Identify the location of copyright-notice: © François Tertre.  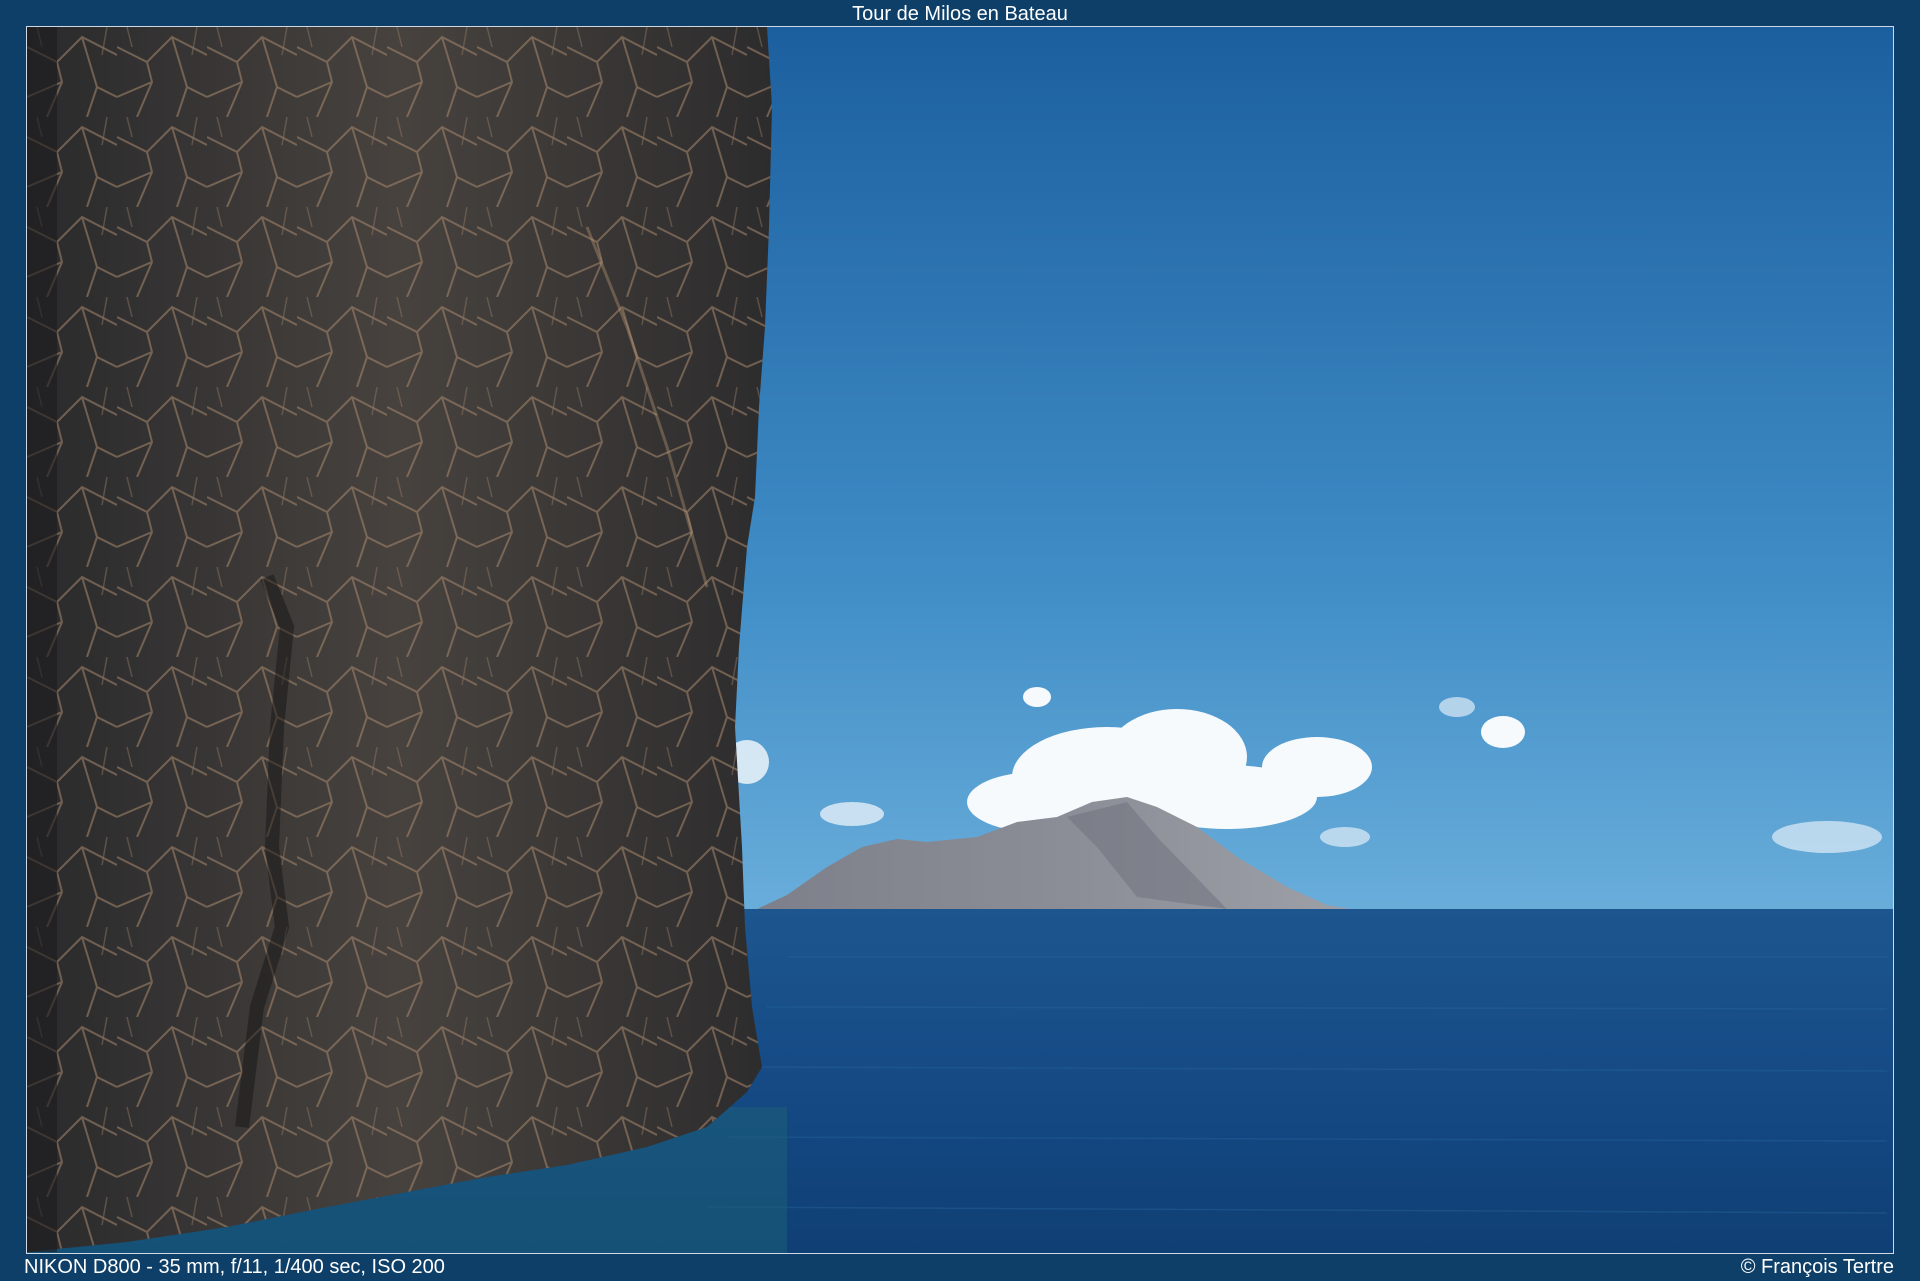
(1817, 1267).